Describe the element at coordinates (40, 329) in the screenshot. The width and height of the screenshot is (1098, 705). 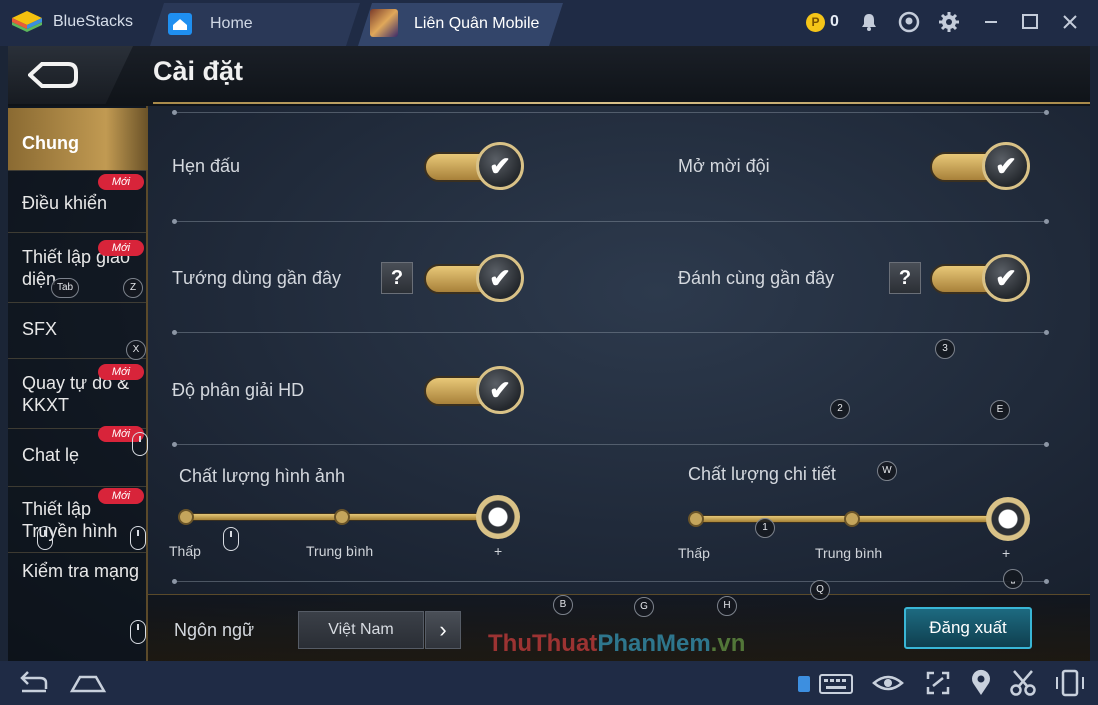
I see `sidebar-item-label: SFX` at that location.